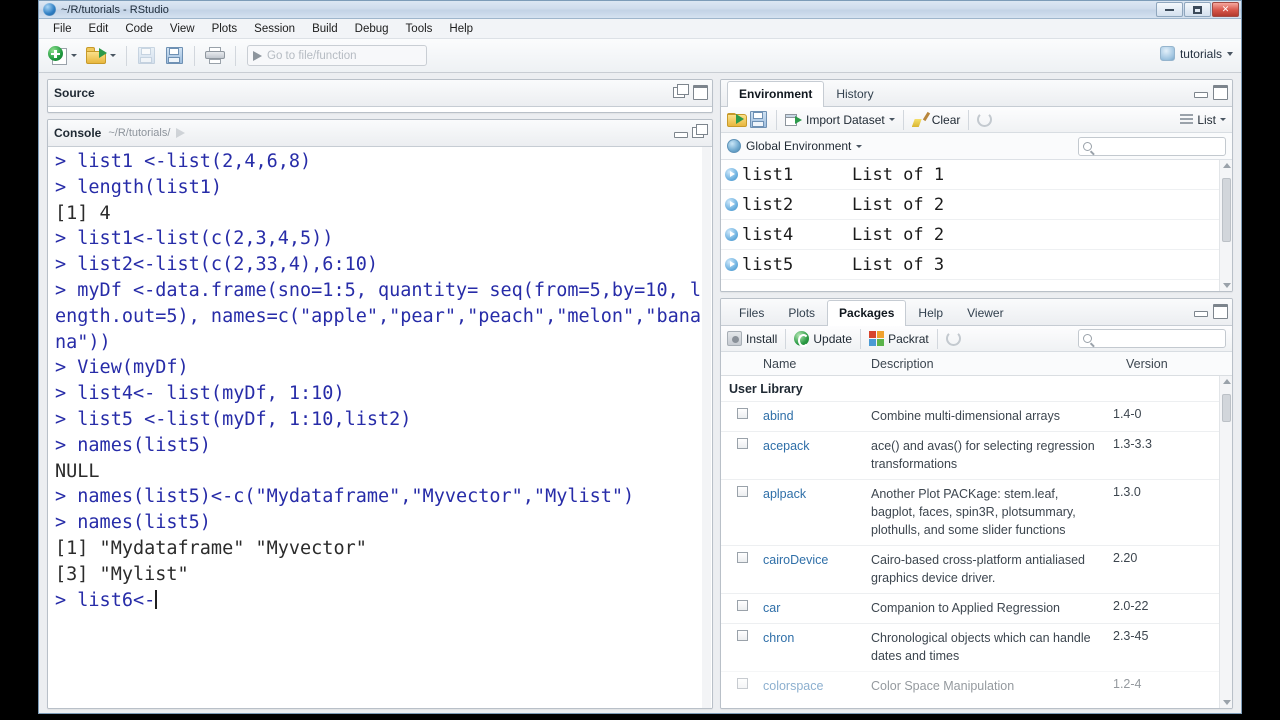  Describe the element at coordinates (795, 560) in the screenshot. I see `package-name-link: cairoDevice` at that location.